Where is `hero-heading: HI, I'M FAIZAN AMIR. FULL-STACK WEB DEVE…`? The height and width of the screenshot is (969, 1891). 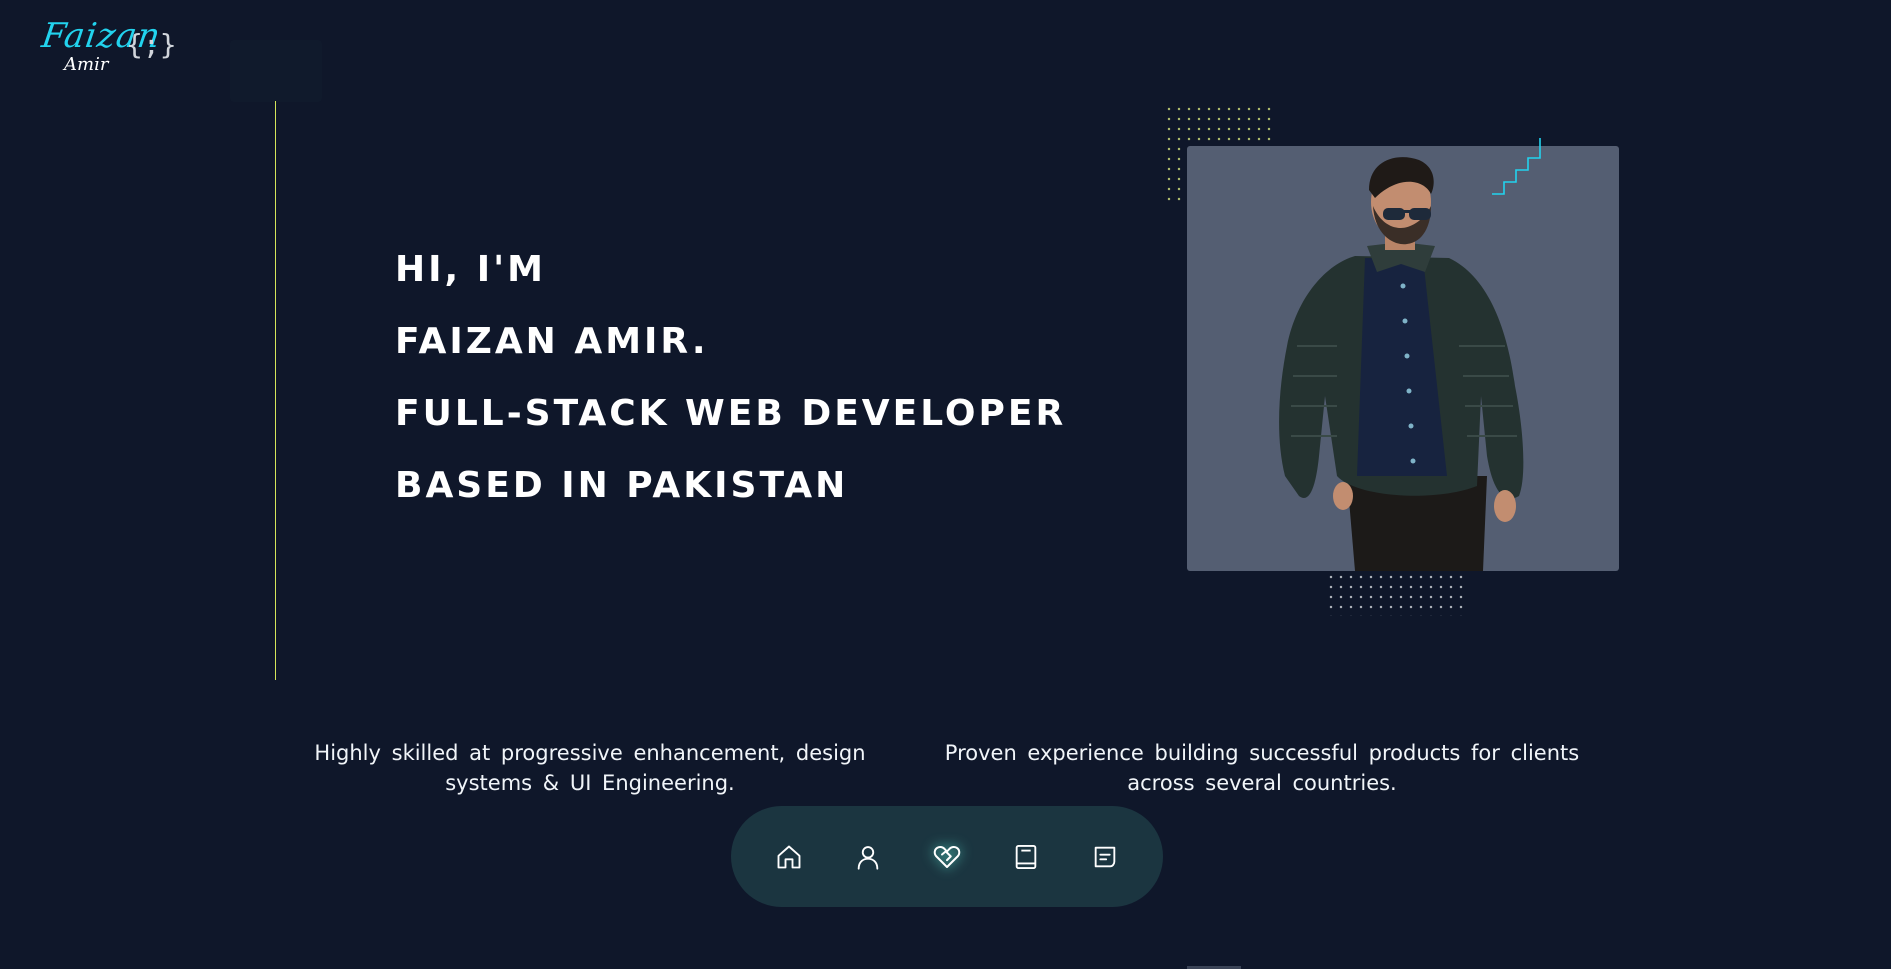
hero-heading: HI, I'M FAIZAN AMIR. FULL-STACK WEB DEVE… is located at coordinates (730, 378).